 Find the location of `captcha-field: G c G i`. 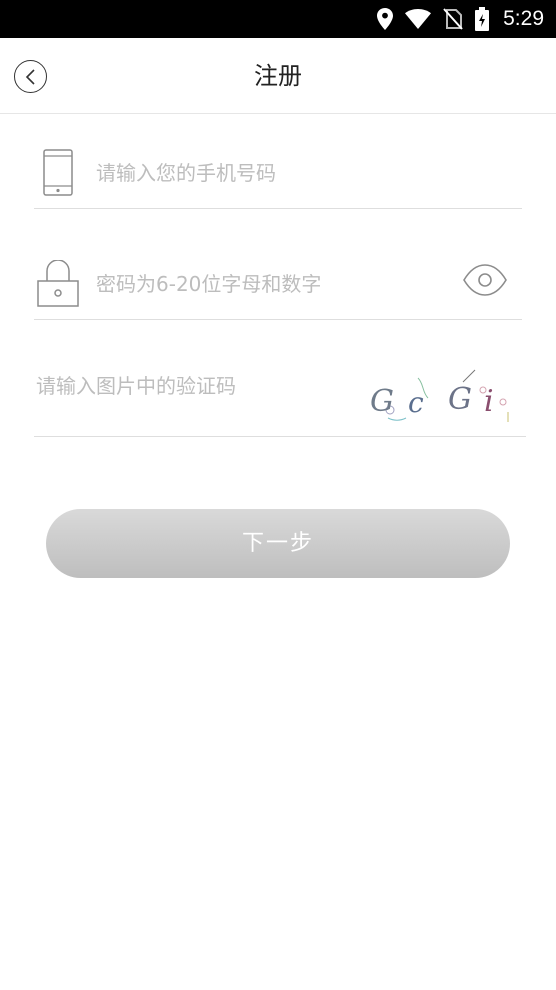

captcha-field: G c G i is located at coordinates (280, 397).